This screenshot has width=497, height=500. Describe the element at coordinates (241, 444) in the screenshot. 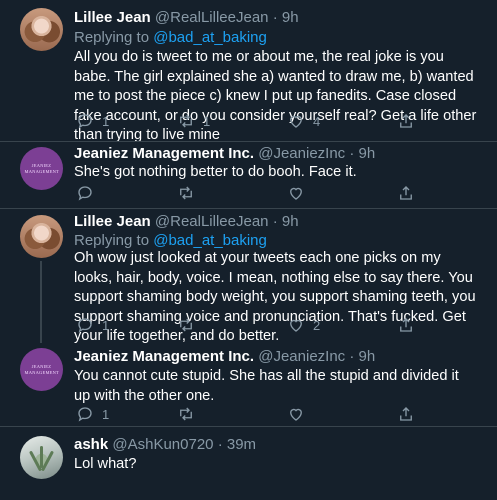

I see `timestamp: 39m` at that location.